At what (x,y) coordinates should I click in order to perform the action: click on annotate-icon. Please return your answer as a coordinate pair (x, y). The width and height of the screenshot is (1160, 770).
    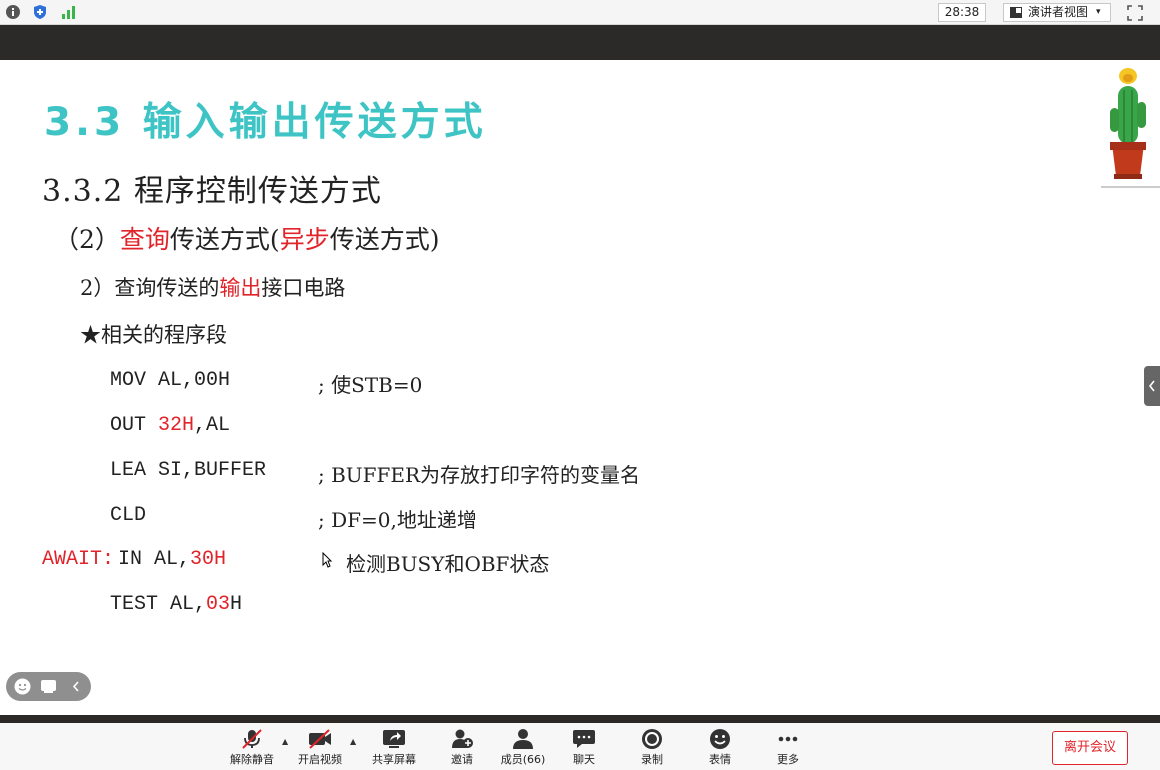
    Looking at the image, I should click on (48, 686).